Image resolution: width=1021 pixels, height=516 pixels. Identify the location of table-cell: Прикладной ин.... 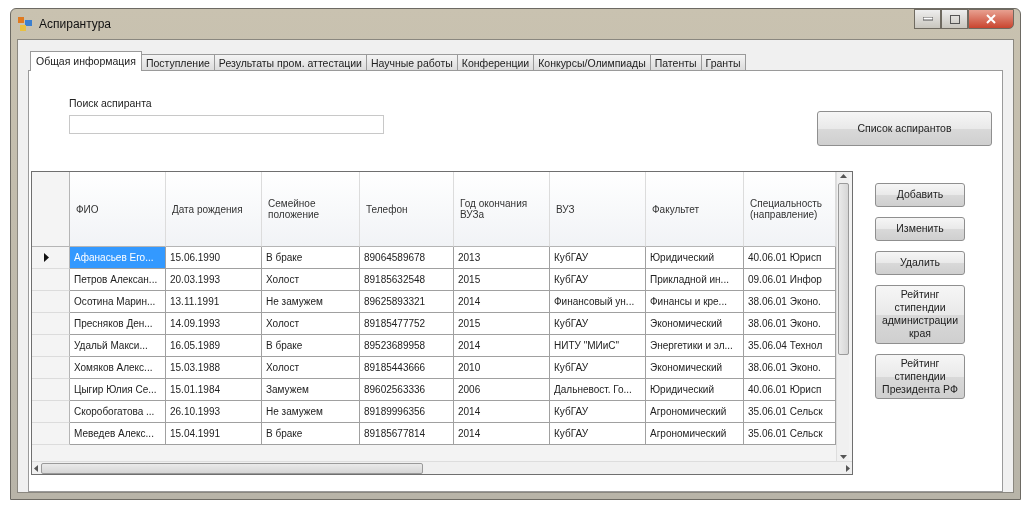
(695, 280).